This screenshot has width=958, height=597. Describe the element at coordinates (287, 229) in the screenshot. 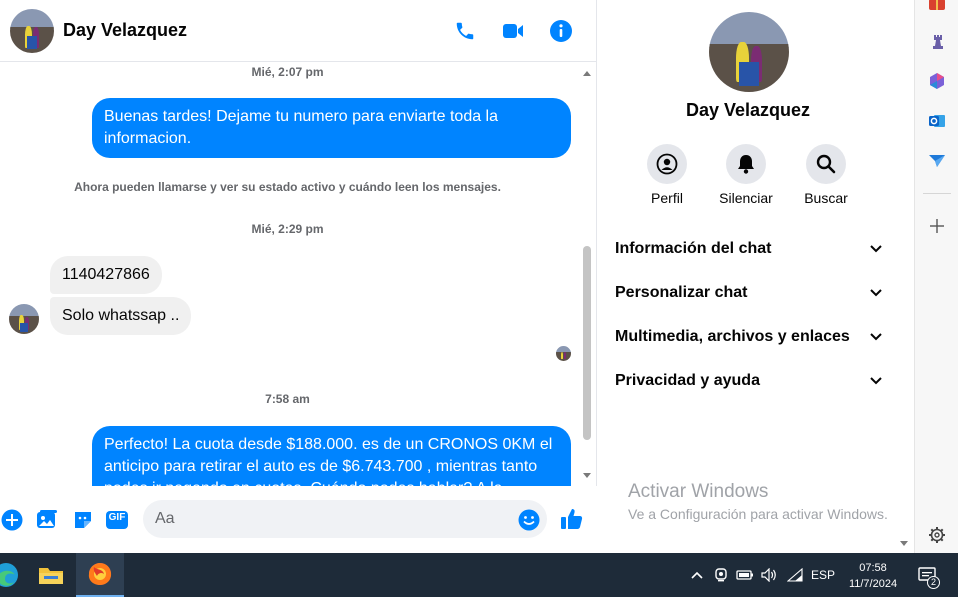

I see `message-timestamp: Mié, 2:29 pm` at that location.